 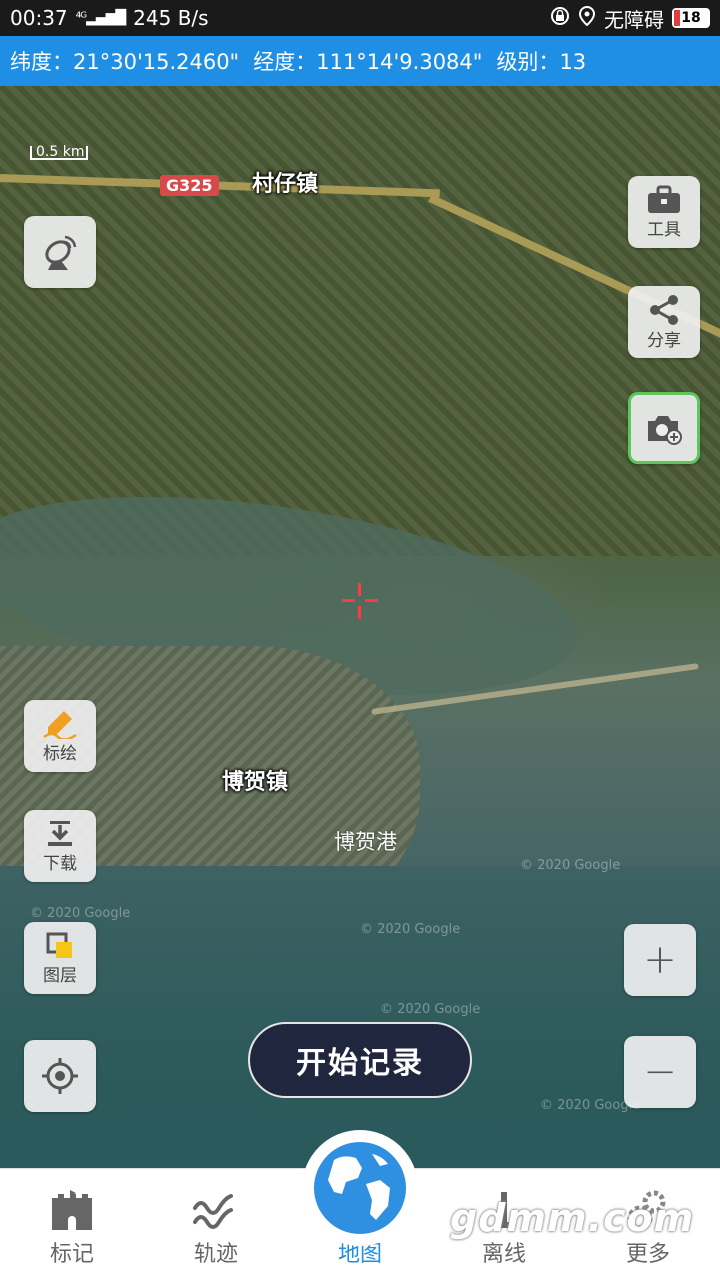 What do you see at coordinates (587, 18) in the screenshot?
I see `location-icon` at bounding box center [587, 18].